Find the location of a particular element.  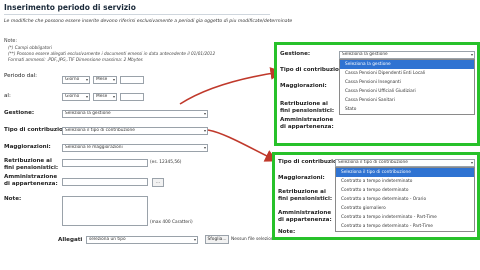

amministrazione-input is located at coordinates (105, 182).